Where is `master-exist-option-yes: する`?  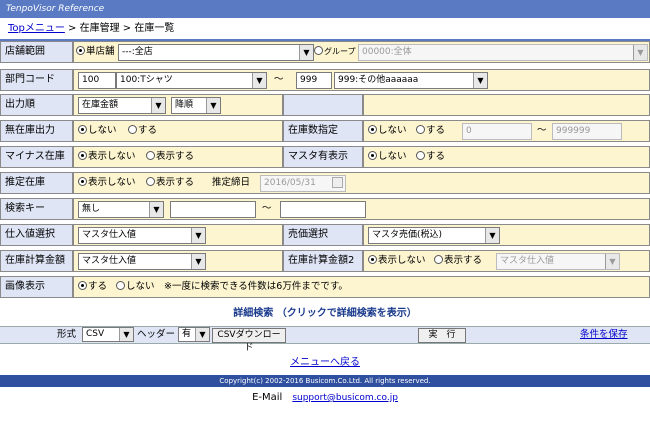
master-exist-option-yes: する is located at coordinates (430, 157).